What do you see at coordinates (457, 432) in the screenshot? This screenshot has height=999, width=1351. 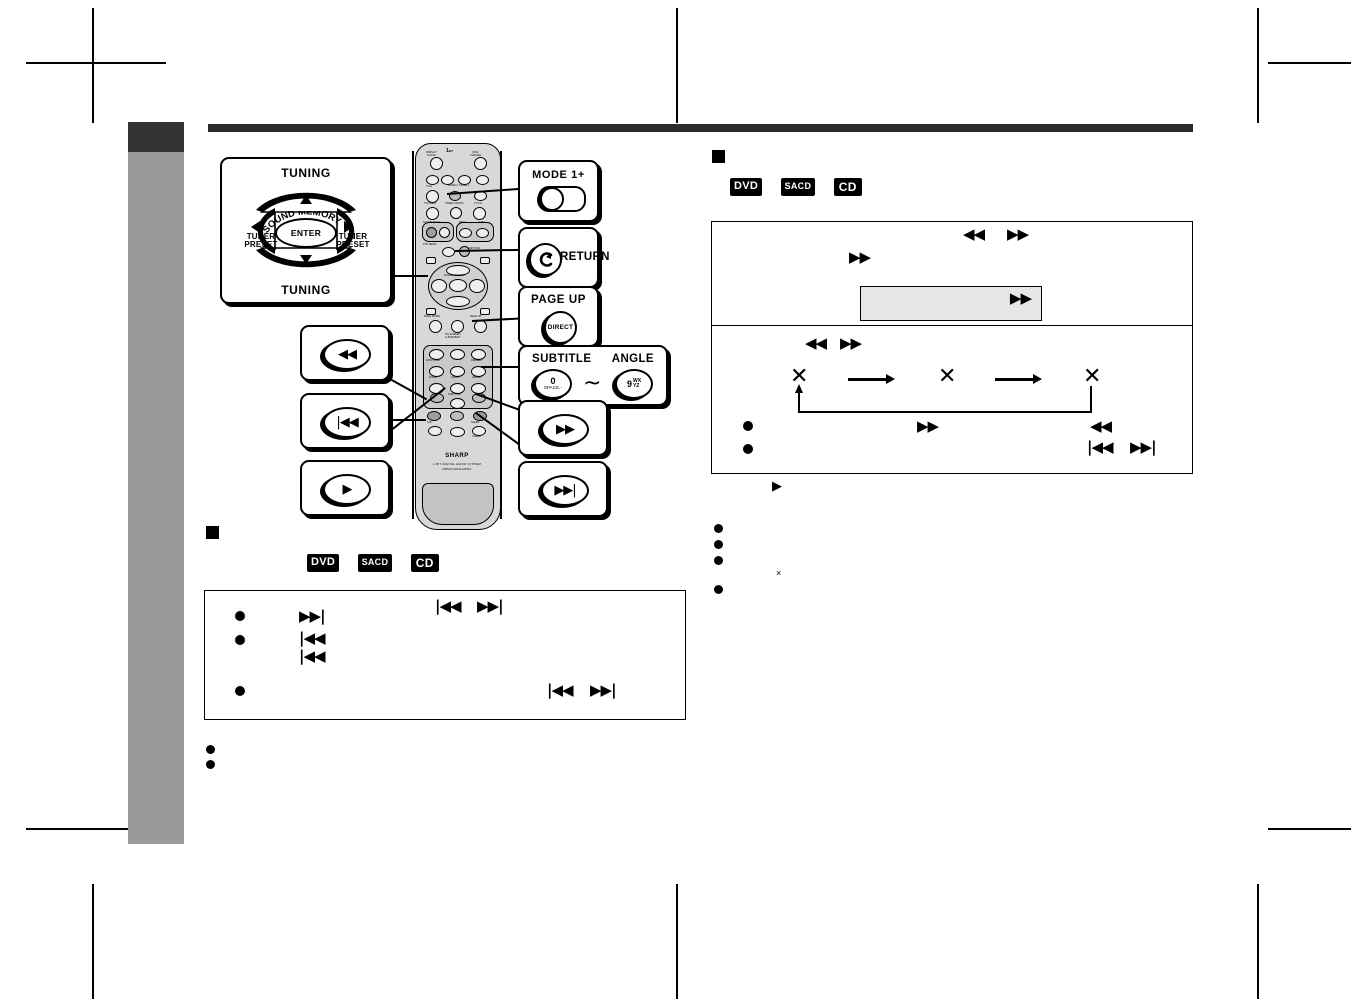 I see `remote-pause-button` at bounding box center [457, 432].